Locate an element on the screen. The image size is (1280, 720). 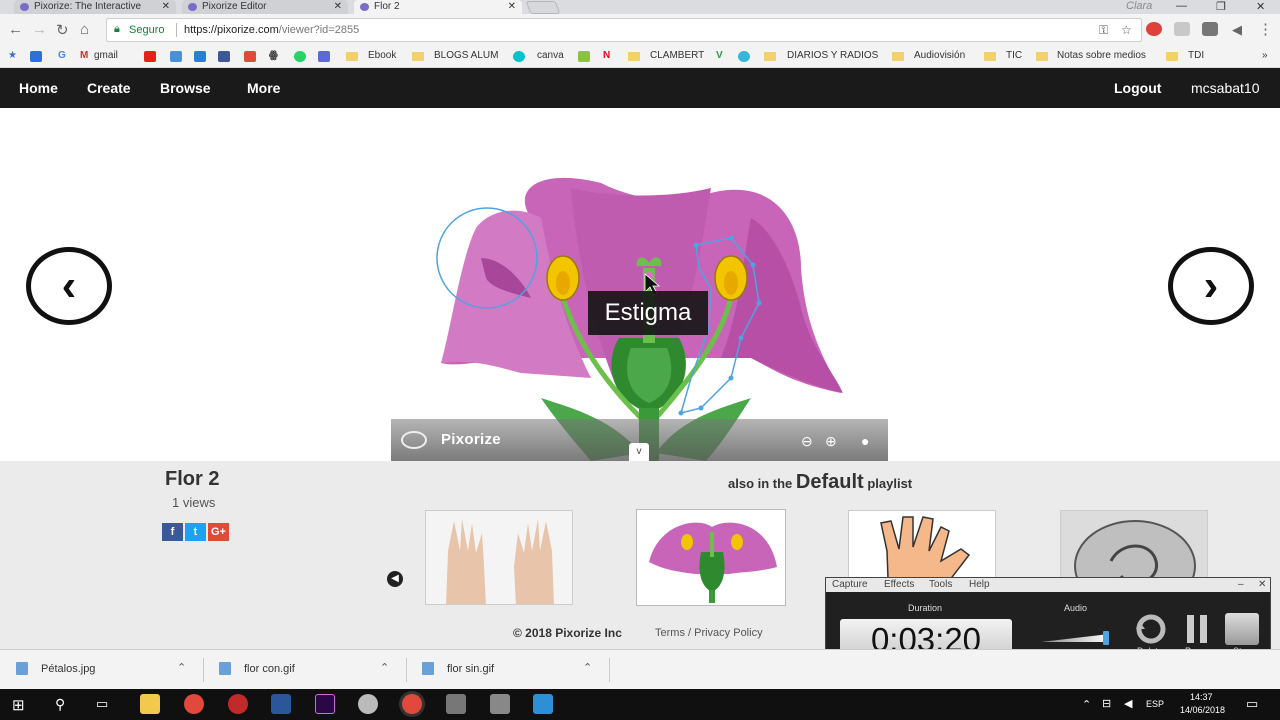
expand-toggle-button: v is located at coordinates (639, 452).